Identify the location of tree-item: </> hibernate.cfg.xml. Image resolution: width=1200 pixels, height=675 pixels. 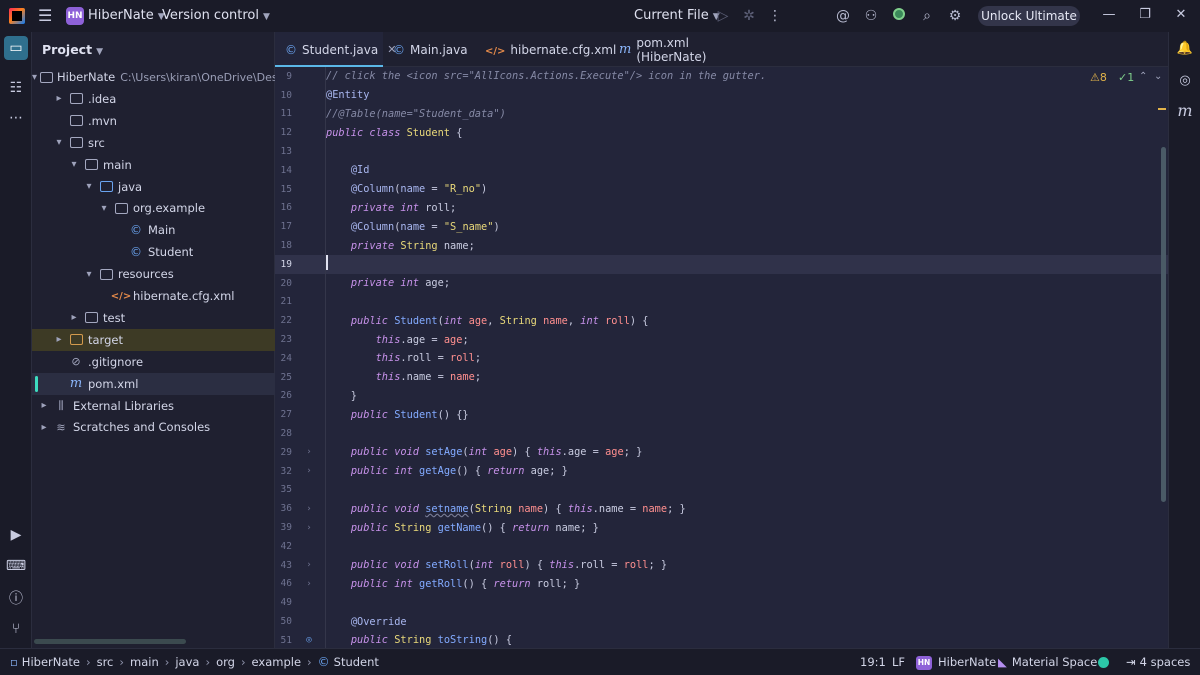
(153, 296).